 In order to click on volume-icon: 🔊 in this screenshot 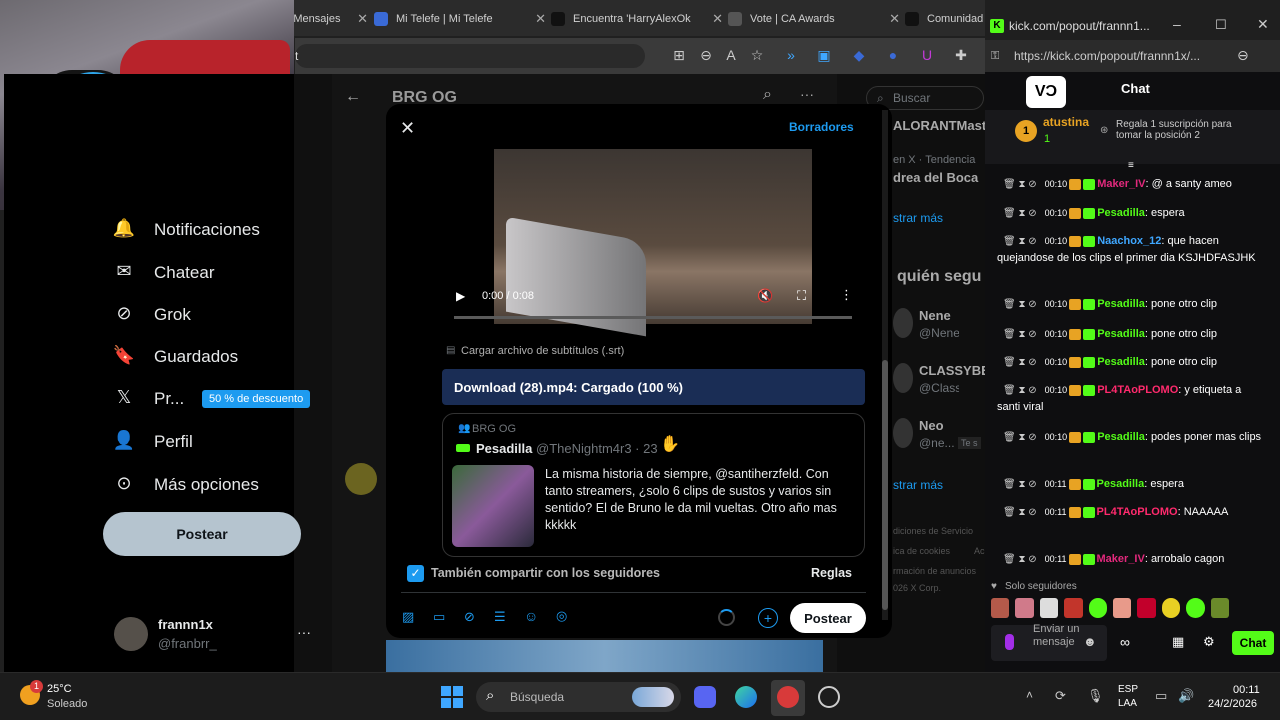, I will do `click(1186, 696)`.